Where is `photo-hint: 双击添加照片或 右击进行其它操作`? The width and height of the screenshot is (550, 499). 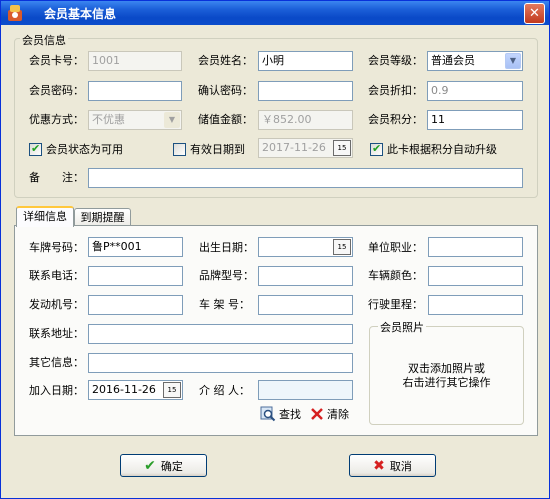 photo-hint: 双击添加照片或 右击进行其它操作 is located at coordinates (446, 376).